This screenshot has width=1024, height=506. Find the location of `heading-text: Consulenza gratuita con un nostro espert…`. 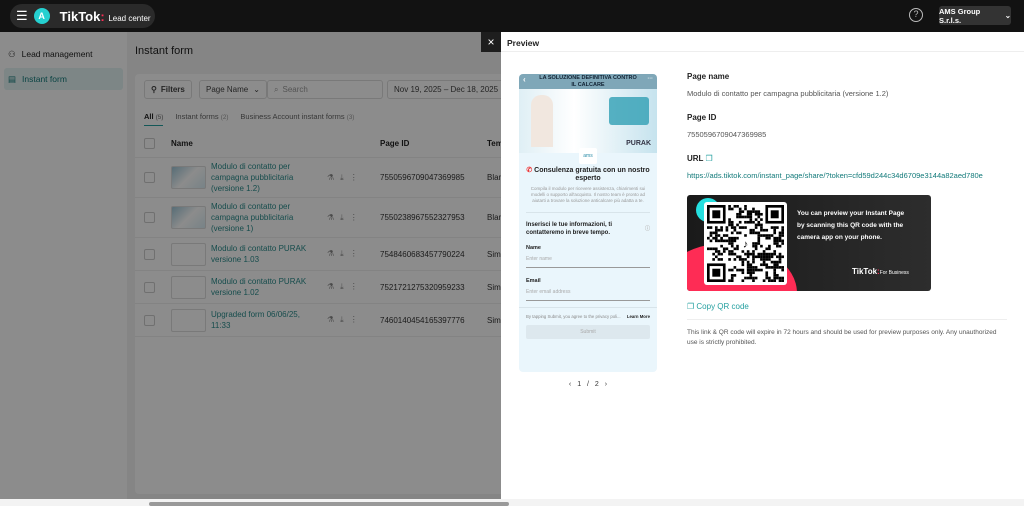

heading-text: Consulenza gratuita con un nostro espert… is located at coordinates (592, 174).